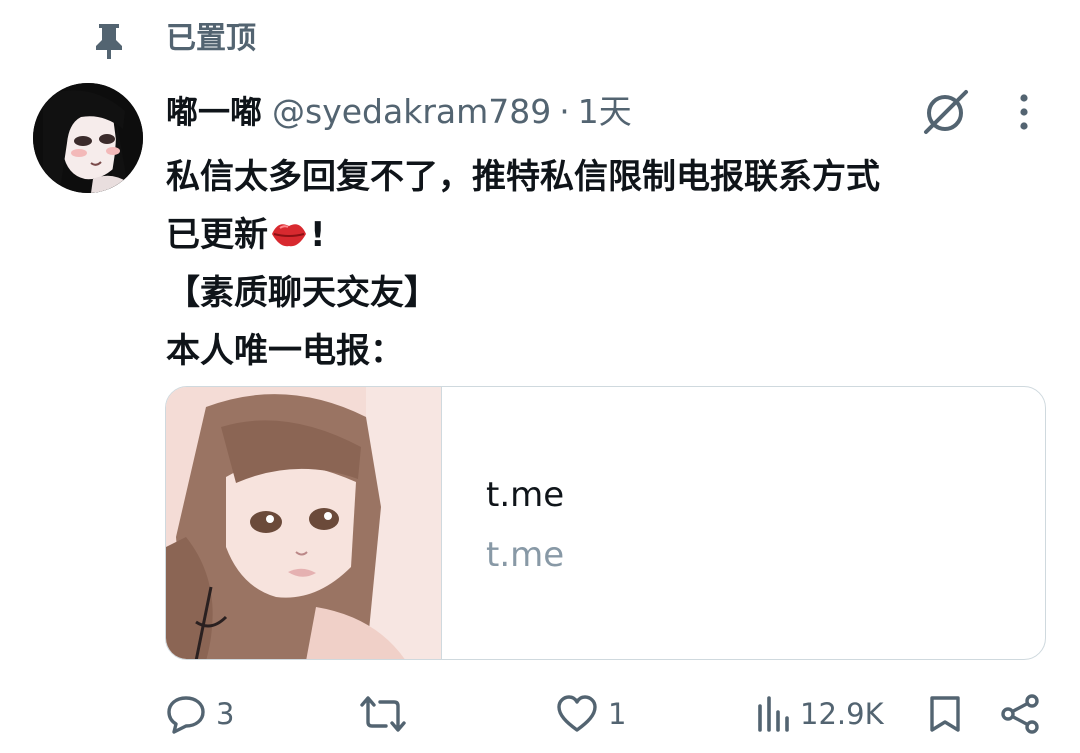 This screenshot has width=1080, height=753. What do you see at coordinates (540, 39) in the screenshot?
I see `pinned-indicator: 已置顶` at bounding box center [540, 39].